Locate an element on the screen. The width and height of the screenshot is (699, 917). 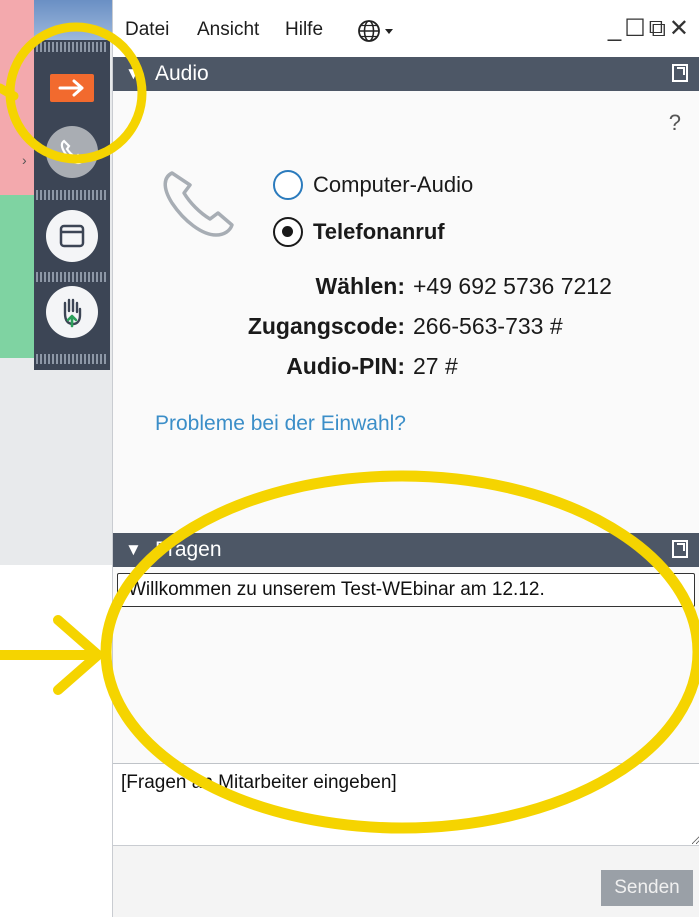
toolbar-grip is located at coordinates (72, 47).